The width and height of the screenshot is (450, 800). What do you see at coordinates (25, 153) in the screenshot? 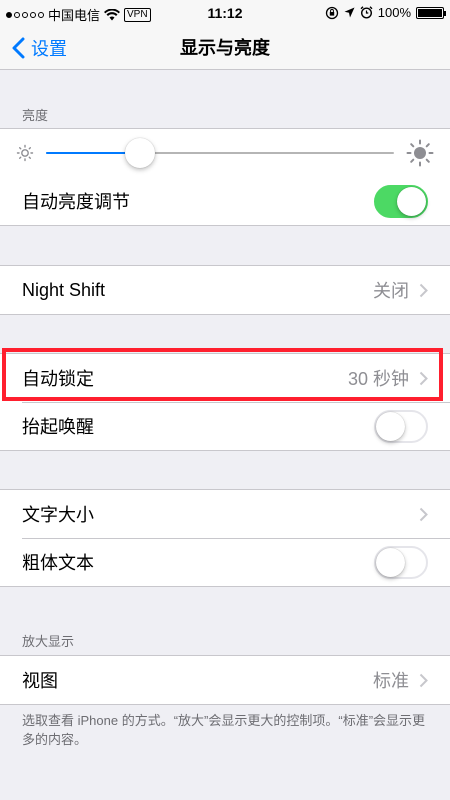
I see `sun-small-icon` at bounding box center [25, 153].